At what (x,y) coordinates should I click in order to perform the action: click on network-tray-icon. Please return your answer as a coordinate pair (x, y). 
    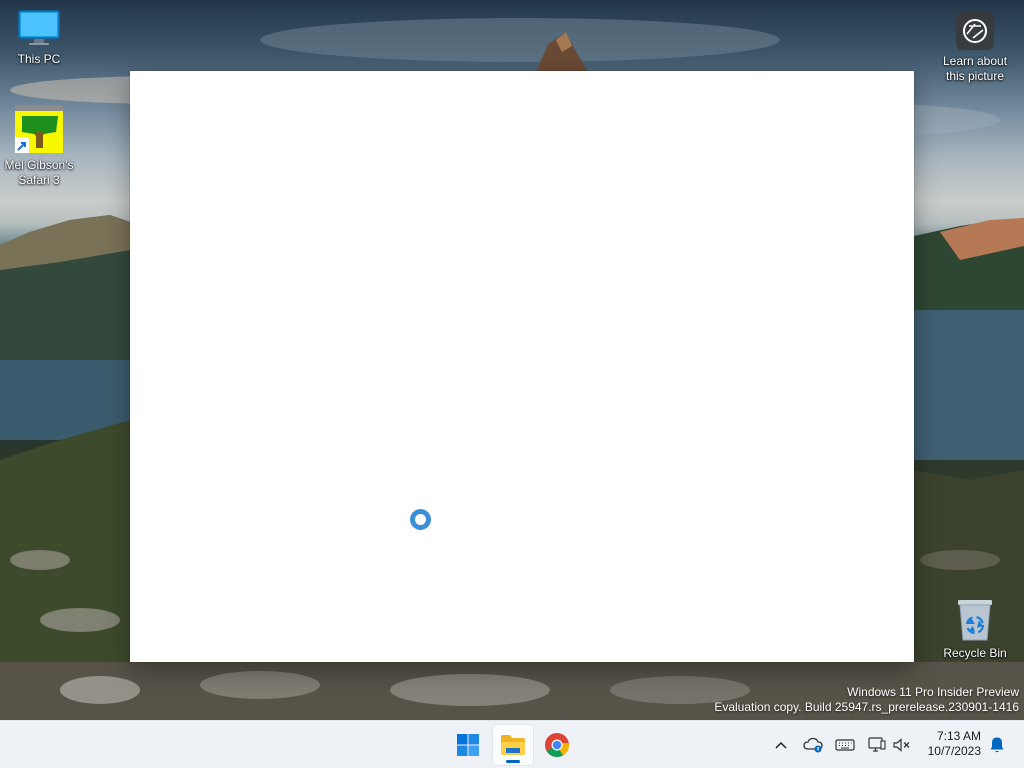
    Looking at the image, I should click on (877, 745).